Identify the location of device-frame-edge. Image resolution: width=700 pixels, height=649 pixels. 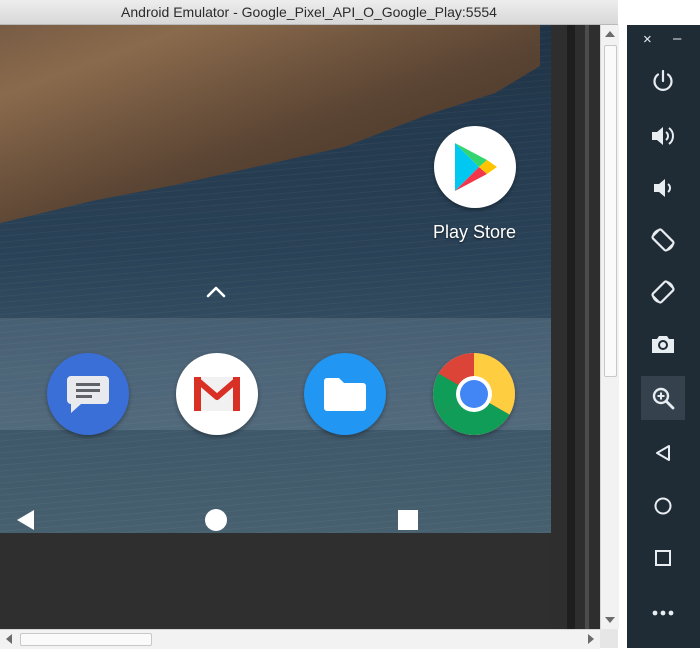
(575, 327).